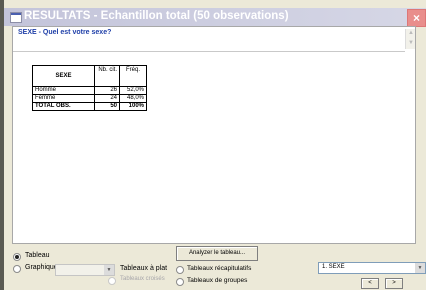 The width and height of the screenshot is (426, 290). I want to click on tableaux-groupes-label: Tableaux de groupes, so click(217, 280).